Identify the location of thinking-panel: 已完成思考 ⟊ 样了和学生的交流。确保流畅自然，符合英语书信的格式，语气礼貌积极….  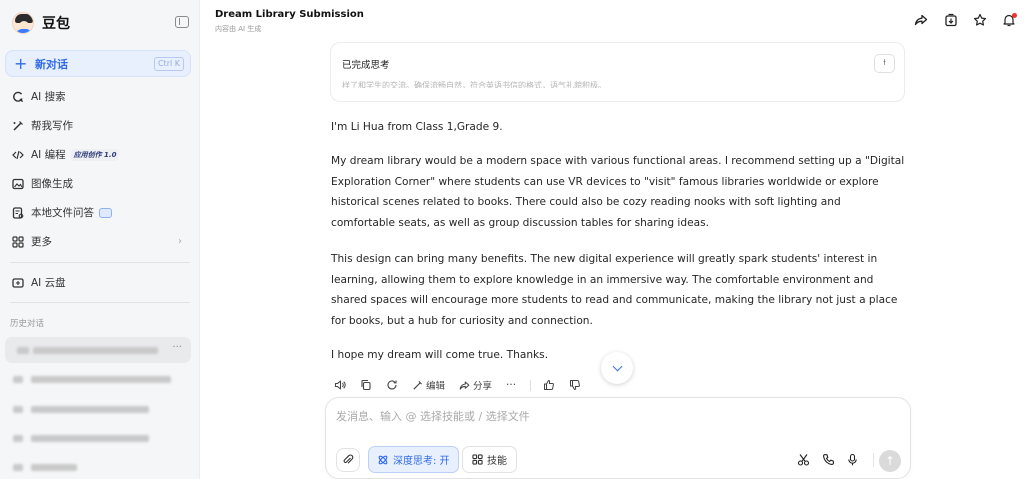
(617, 72).